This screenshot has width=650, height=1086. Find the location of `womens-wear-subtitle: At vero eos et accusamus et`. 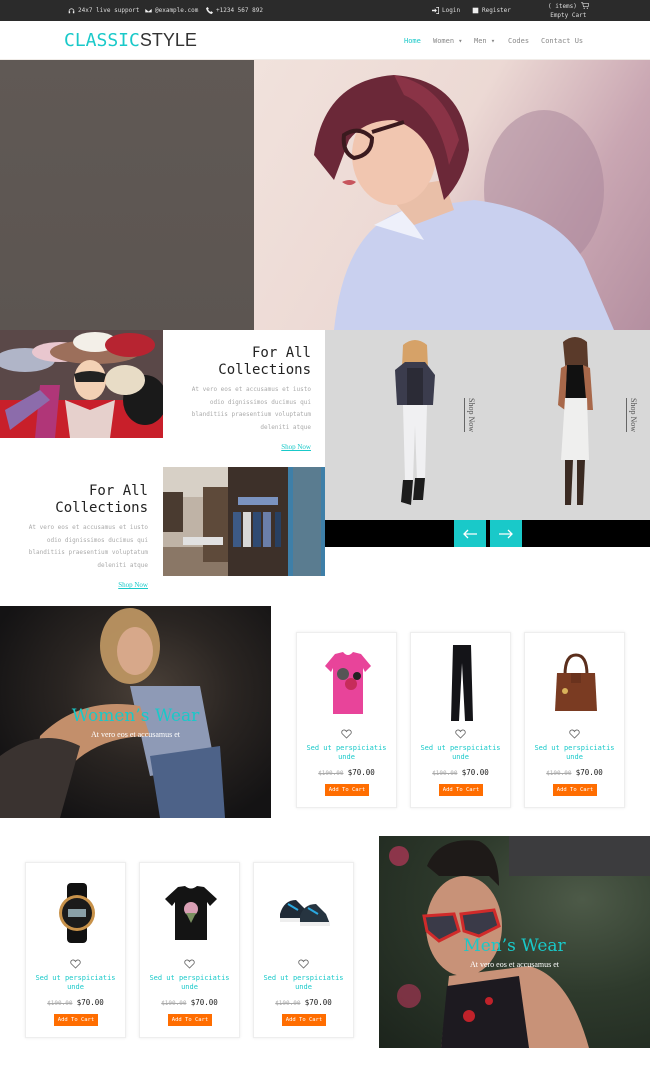

womens-wear-subtitle: At vero eos et accusamus et is located at coordinates (135, 734).